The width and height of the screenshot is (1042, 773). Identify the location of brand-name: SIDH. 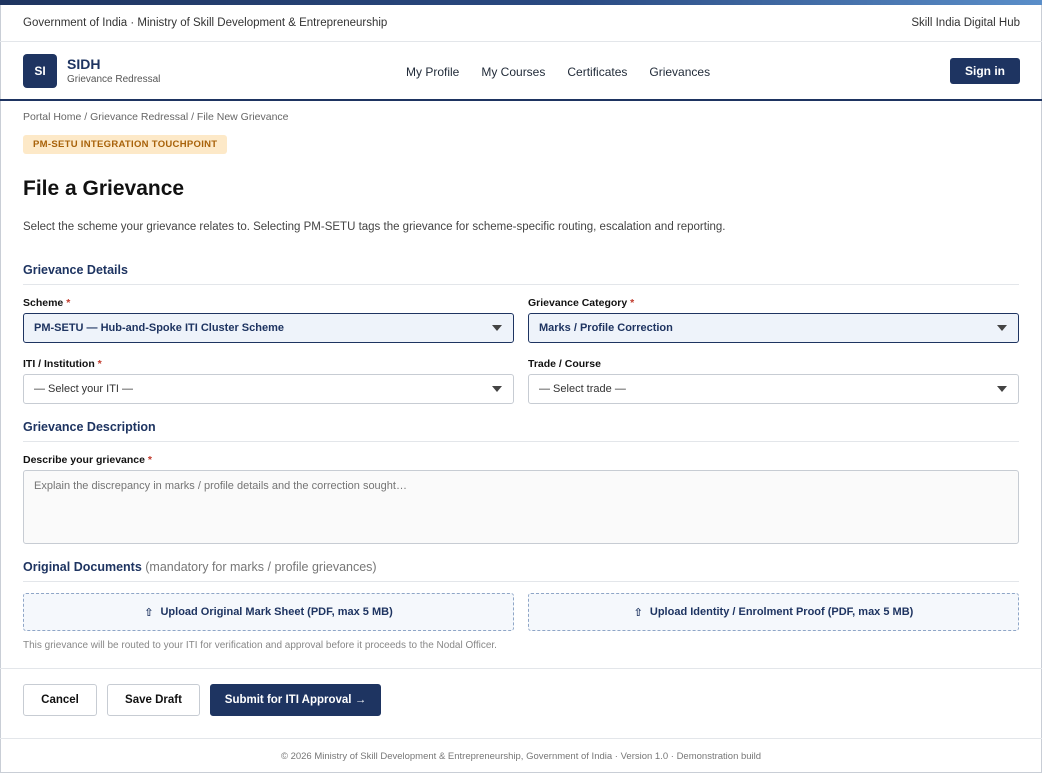
(84, 64).